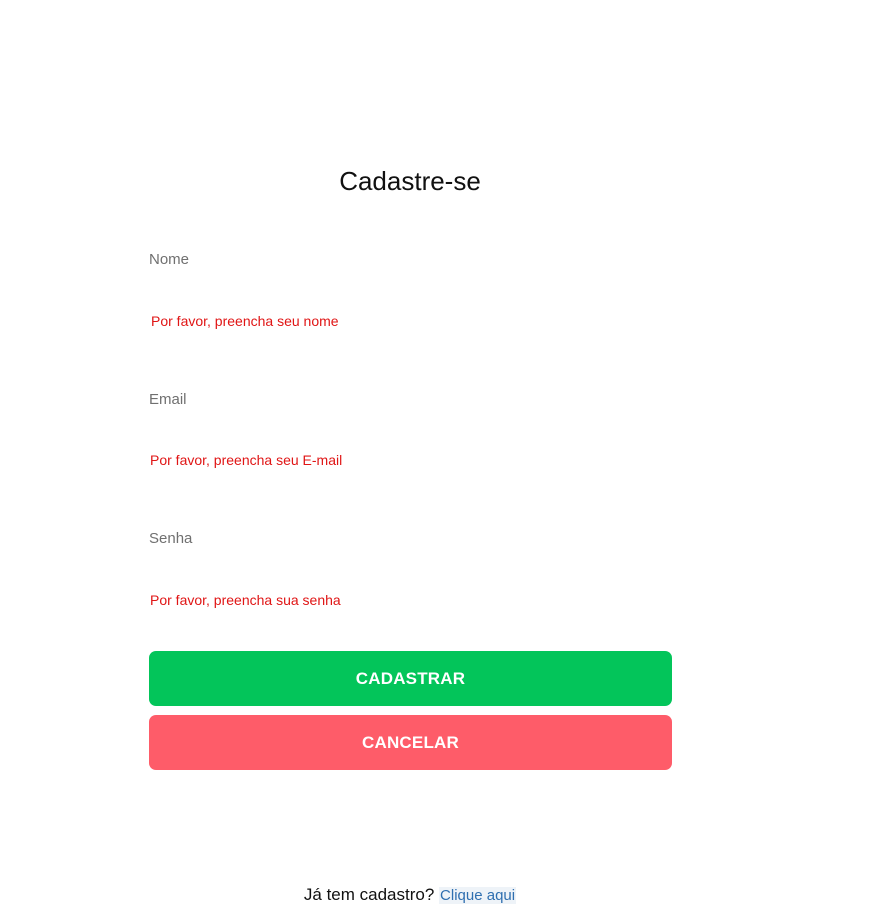  I want to click on login-prompt-text: Já tem cadastro?, so click(369, 894).